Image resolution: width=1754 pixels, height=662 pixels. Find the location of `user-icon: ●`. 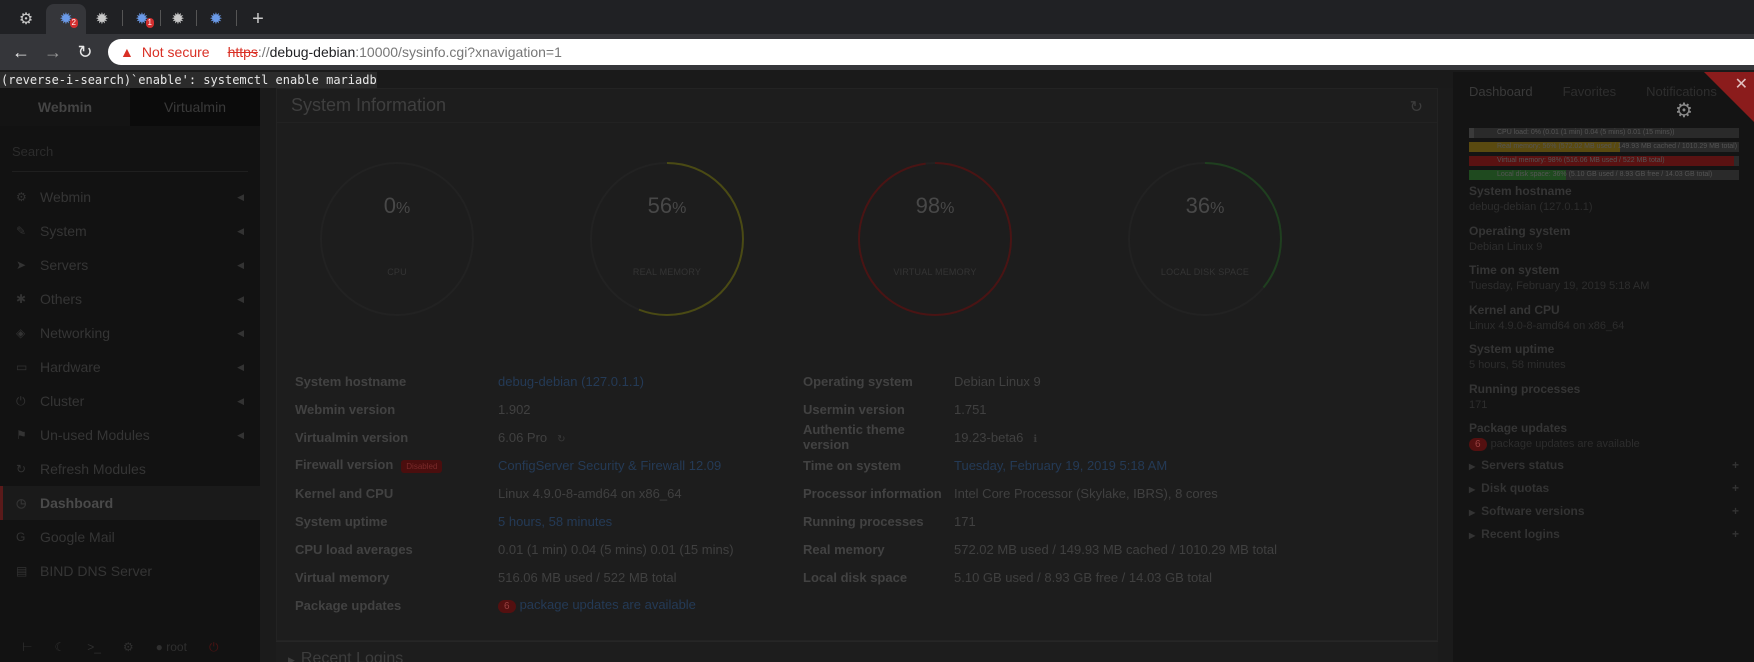

user-icon: ● is located at coordinates (161, 647).